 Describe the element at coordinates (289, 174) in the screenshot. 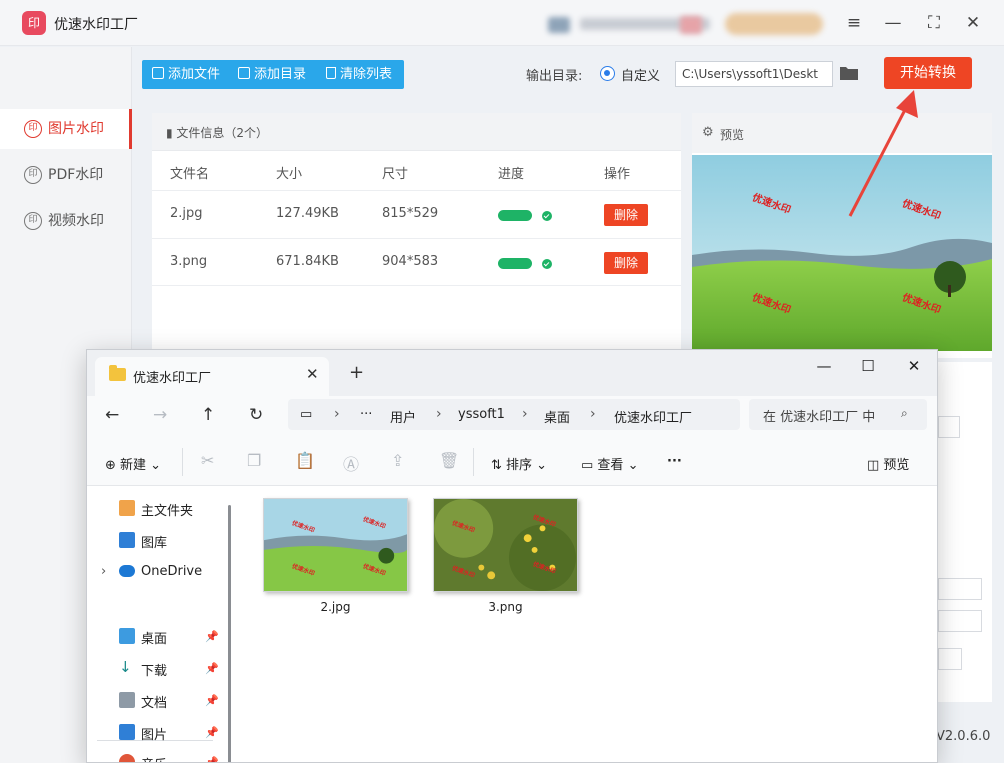

I see `col-header-size: 大小` at that location.